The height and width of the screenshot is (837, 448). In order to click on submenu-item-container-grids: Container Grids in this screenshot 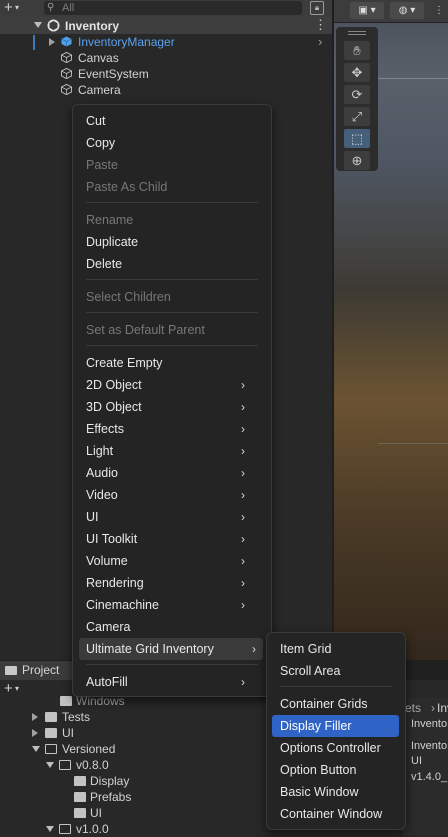, I will do `click(339, 704)`.